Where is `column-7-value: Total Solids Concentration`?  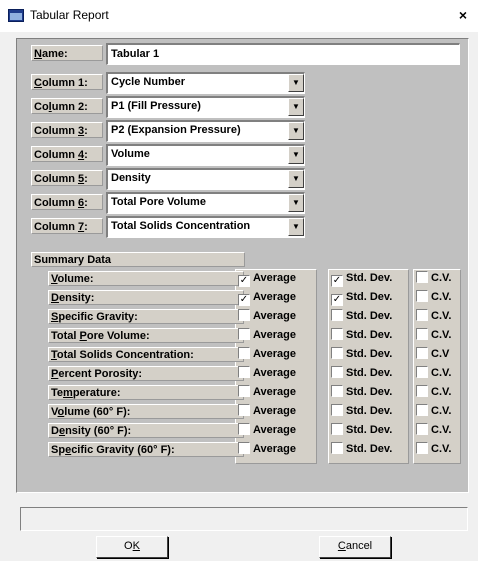
column-7-value: Total Solids Concentration is located at coordinates (181, 226).